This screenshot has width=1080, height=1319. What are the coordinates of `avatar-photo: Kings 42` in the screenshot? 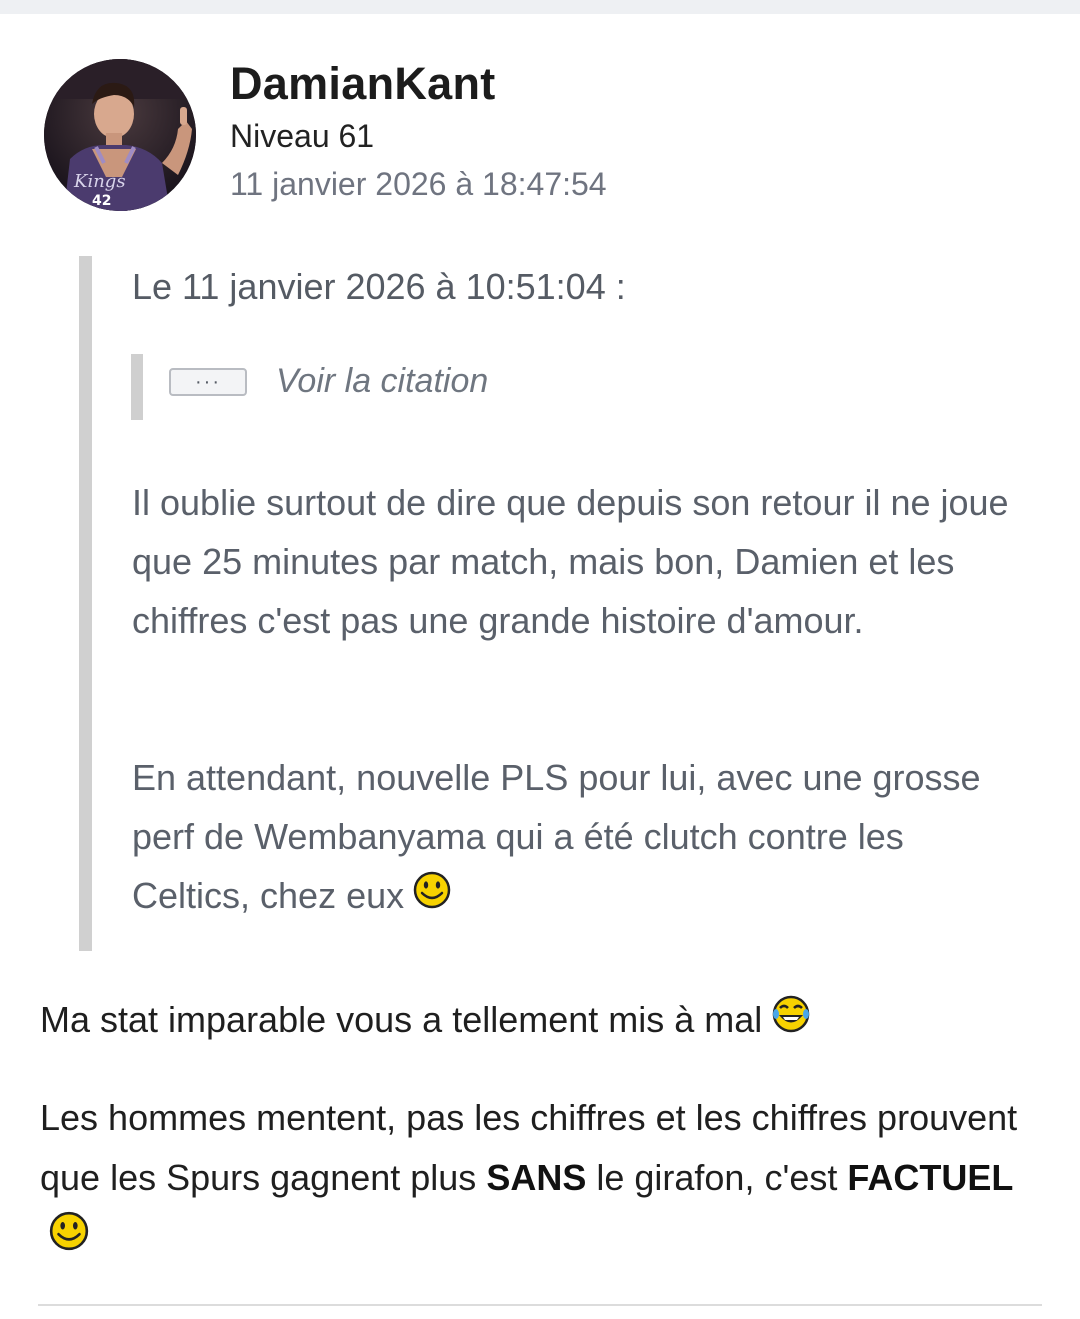 It's located at (120, 135).